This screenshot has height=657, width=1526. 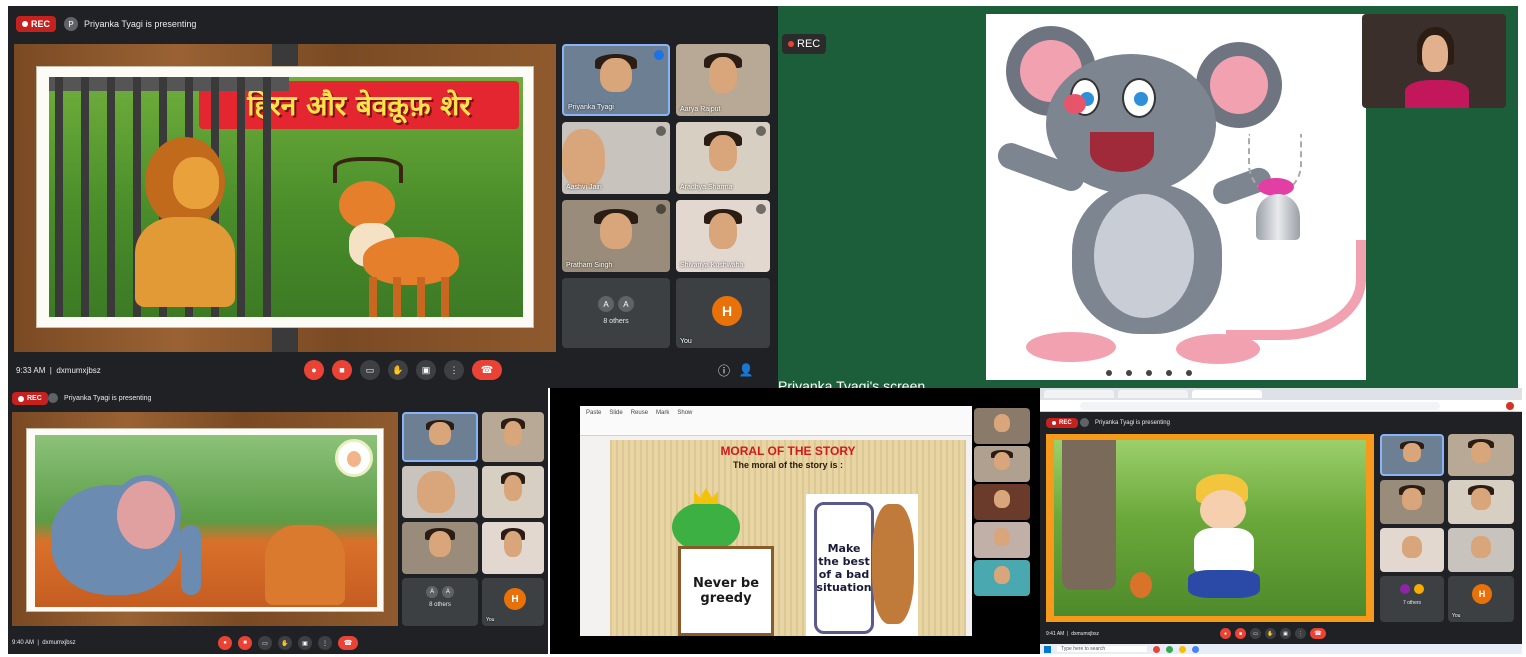 What do you see at coordinates (723, 236) in the screenshot?
I see `participant-tile: Shivanya Kushwaha` at bounding box center [723, 236].